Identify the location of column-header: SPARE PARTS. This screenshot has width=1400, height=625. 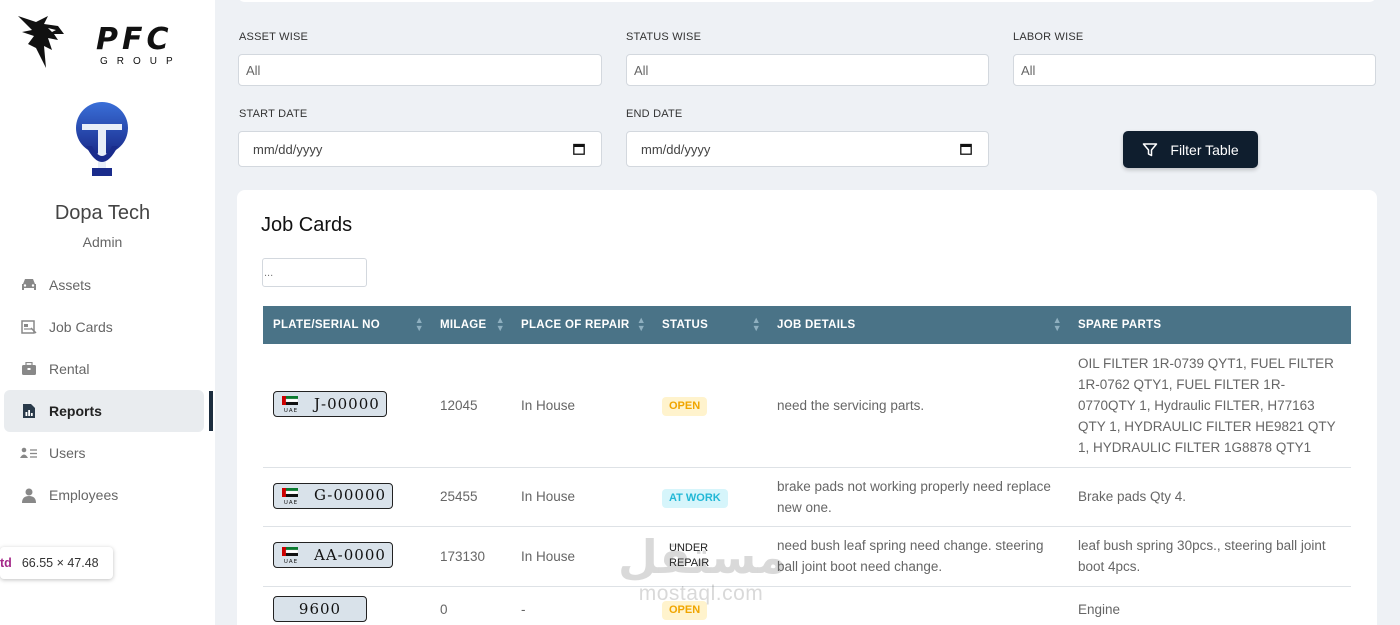
(1209, 325).